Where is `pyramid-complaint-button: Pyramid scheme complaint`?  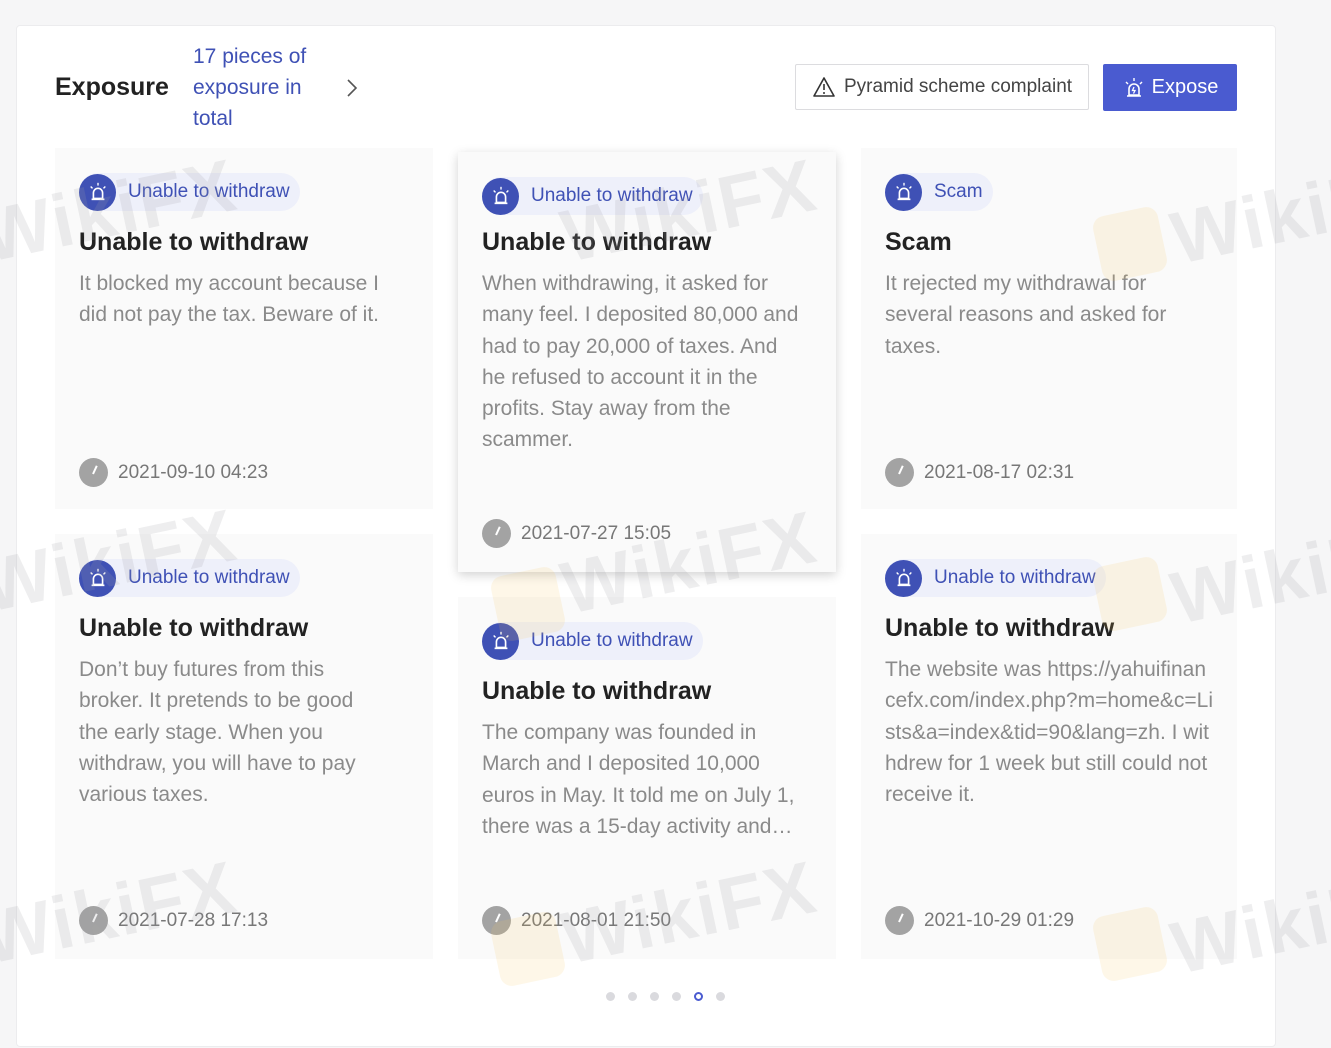 pyramid-complaint-button: Pyramid scheme complaint is located at coordinates (942, 87).